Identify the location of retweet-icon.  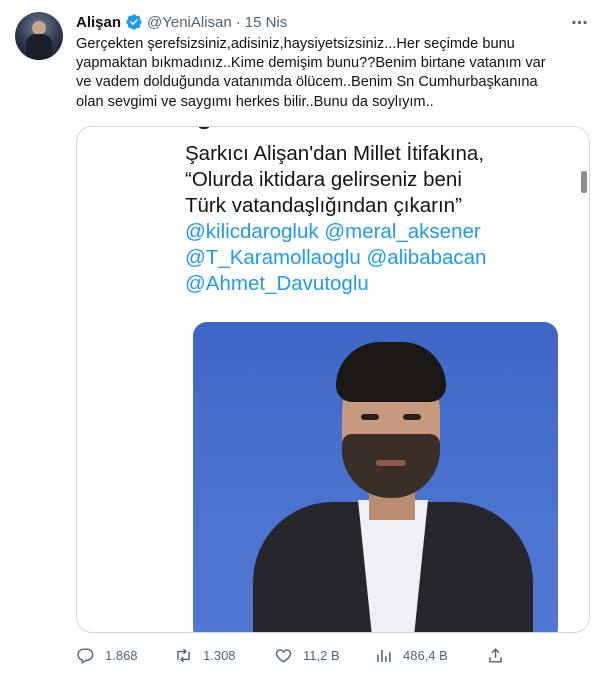
(183, 655).